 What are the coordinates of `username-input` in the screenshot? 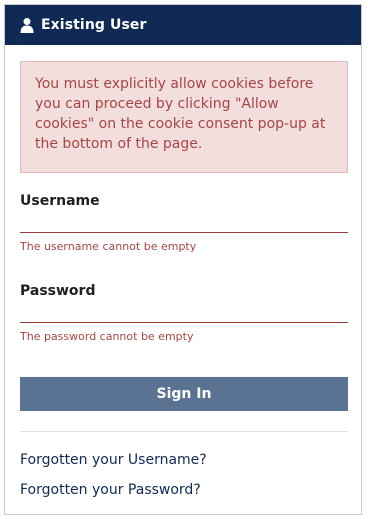 It's located at (184, 224).